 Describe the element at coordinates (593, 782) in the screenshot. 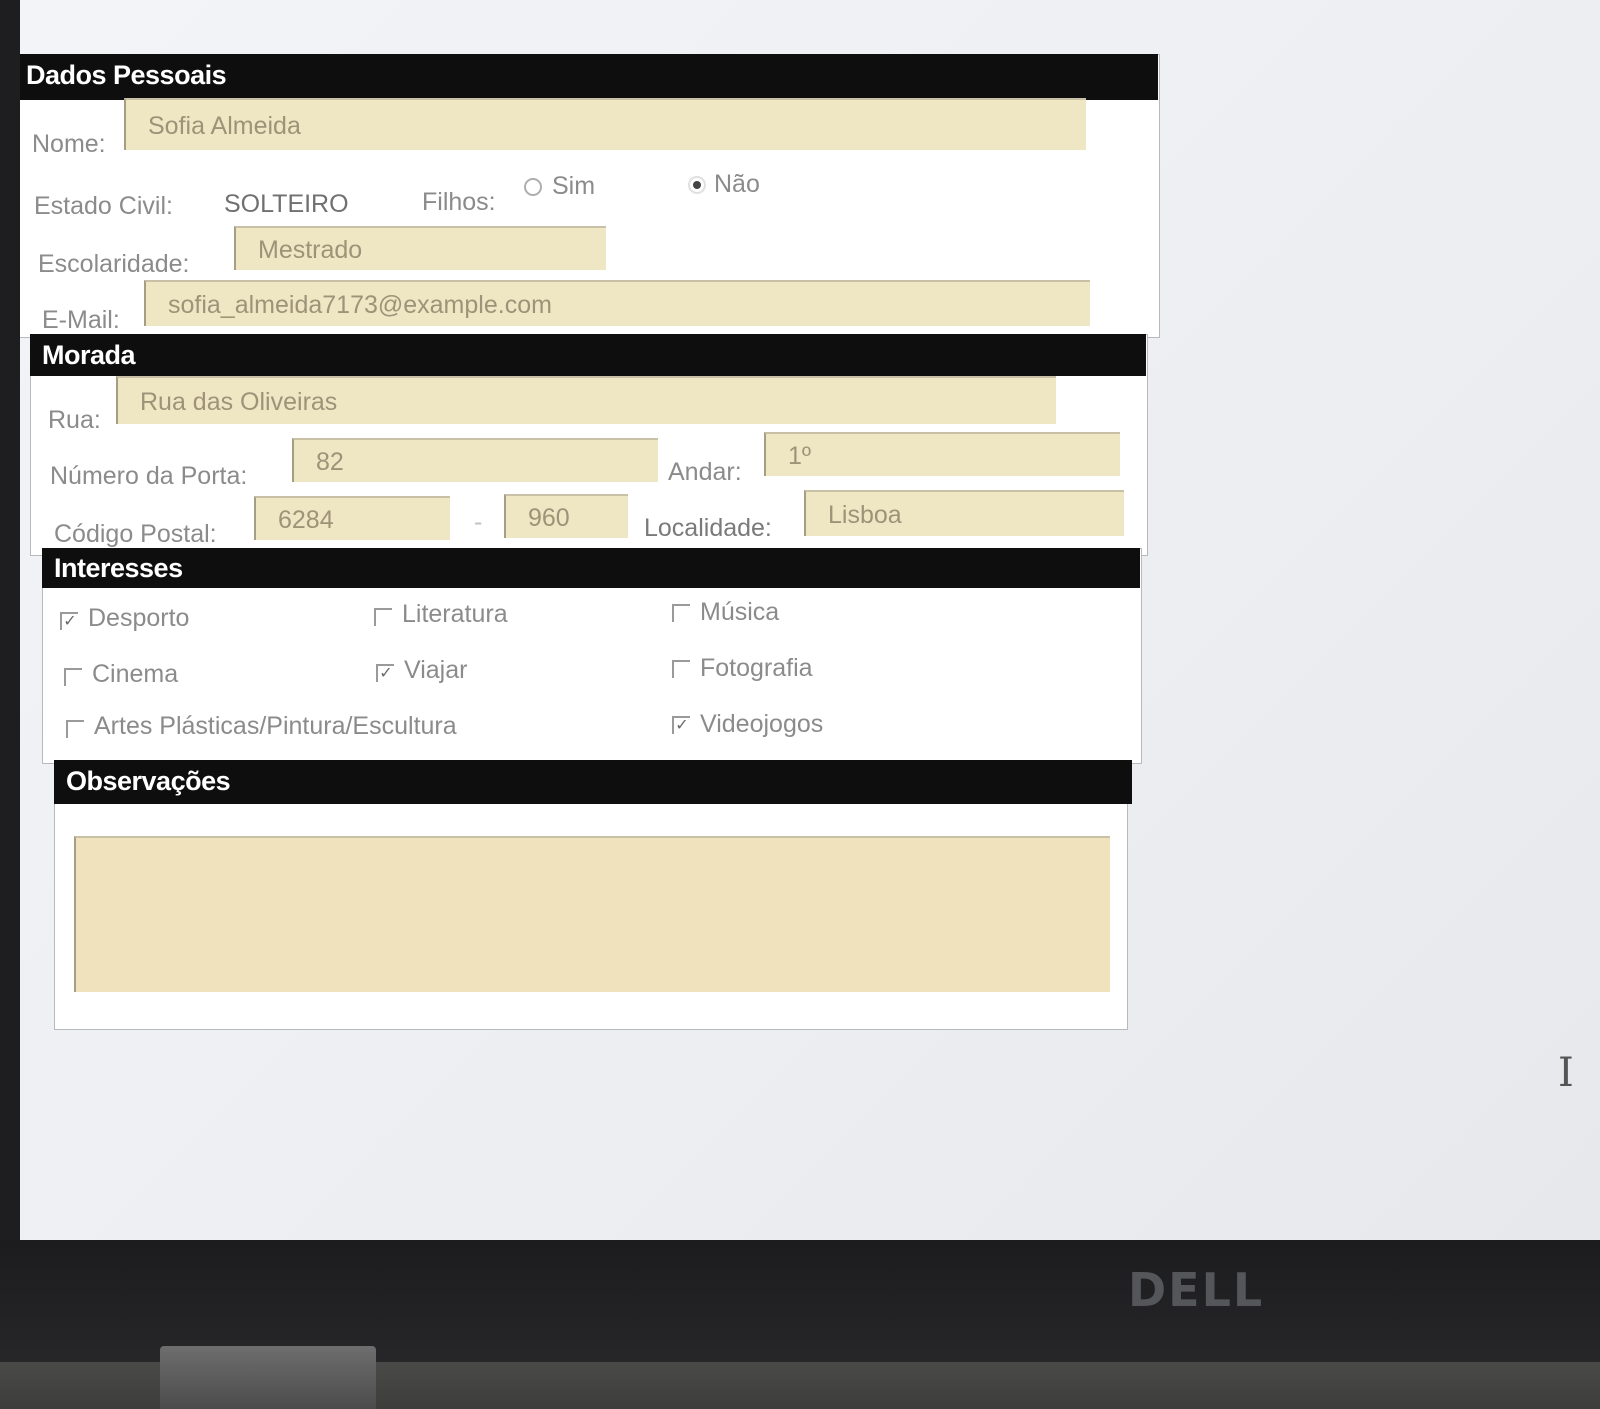

I see `observacoes-header: Observações` at that location.